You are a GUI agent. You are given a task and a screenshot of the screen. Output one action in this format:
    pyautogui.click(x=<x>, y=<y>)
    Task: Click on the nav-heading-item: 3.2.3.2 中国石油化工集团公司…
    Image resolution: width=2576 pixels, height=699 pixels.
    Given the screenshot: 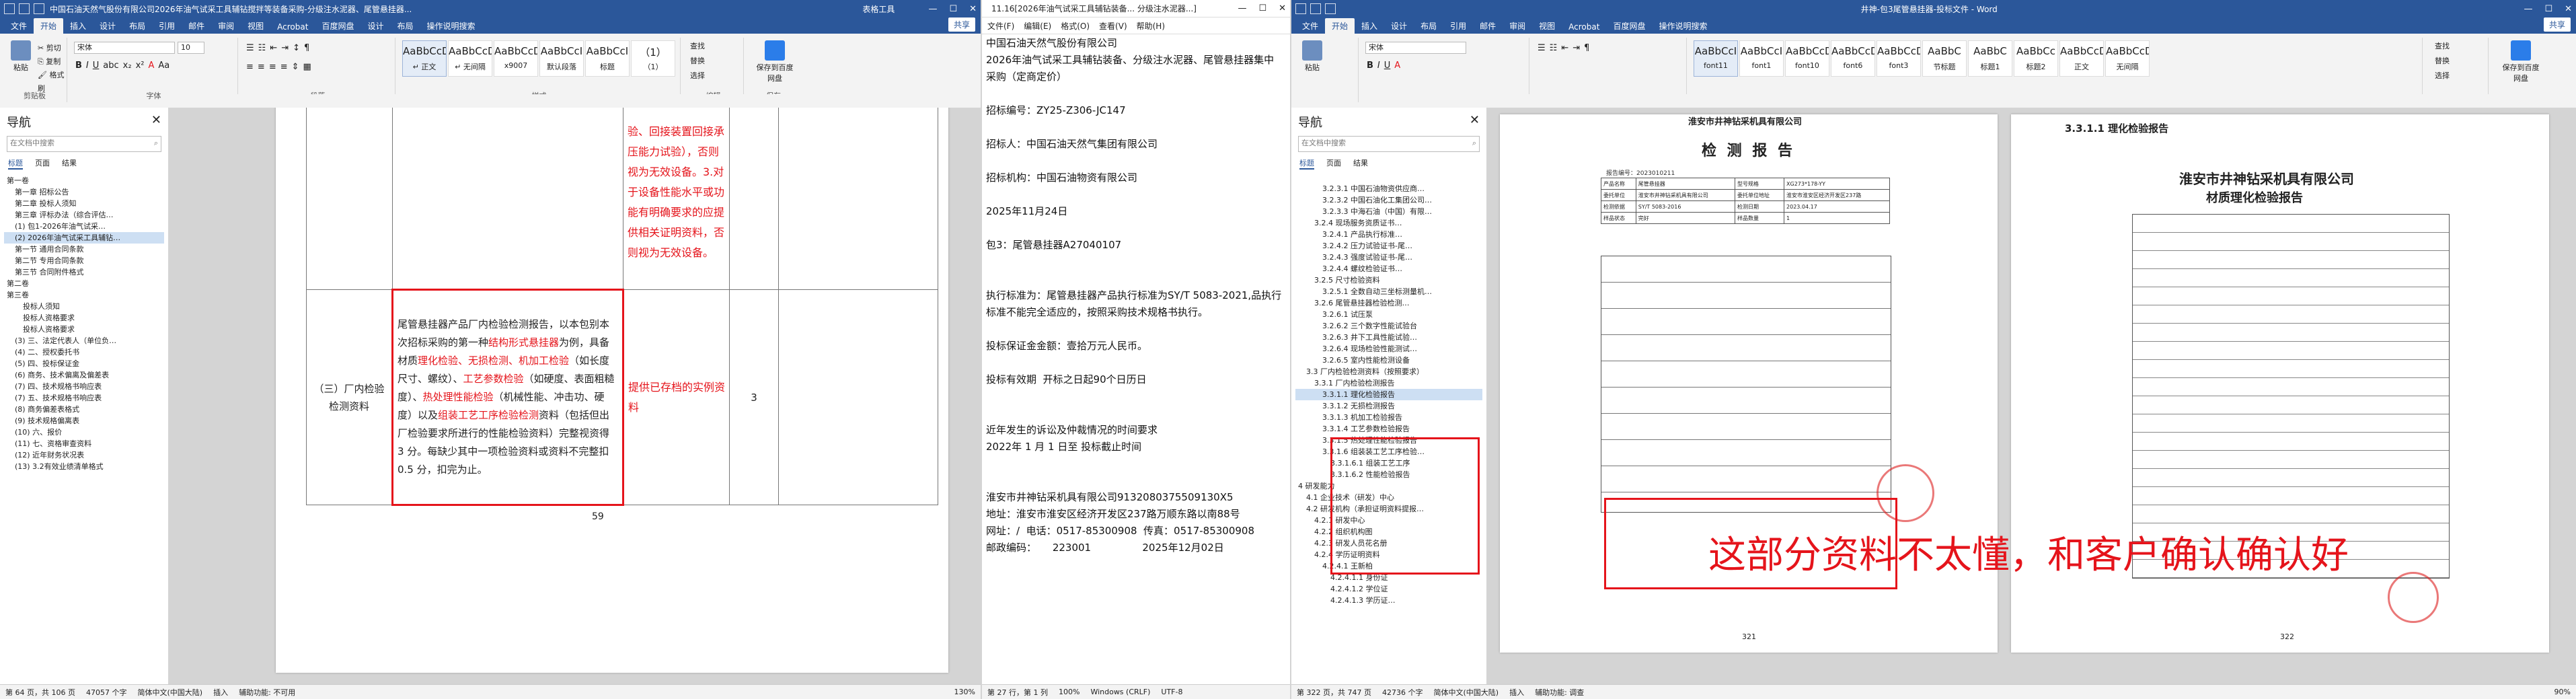 What is the action you would take?
    pyautogui.click(x=1388, y=200)
    